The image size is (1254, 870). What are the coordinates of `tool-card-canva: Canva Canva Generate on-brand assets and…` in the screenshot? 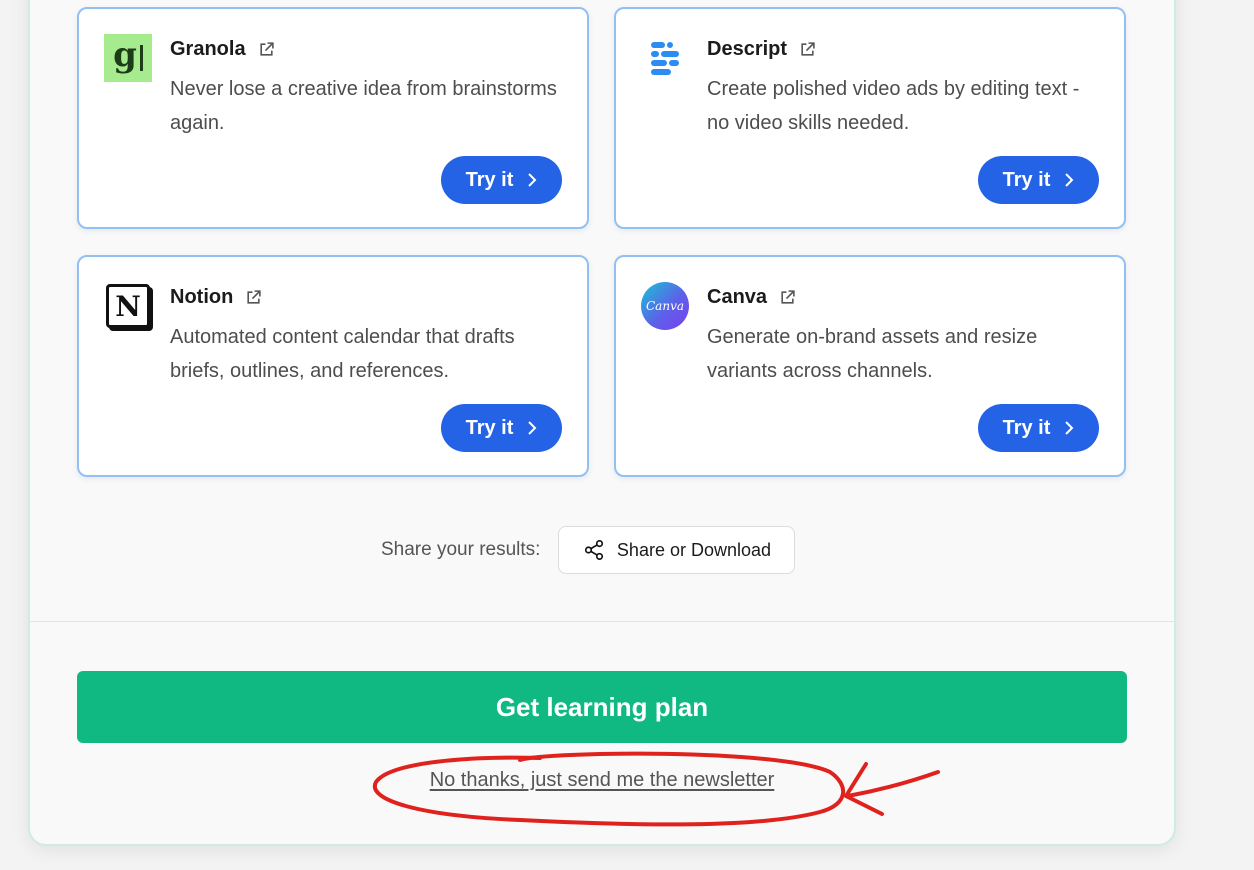 It's located at (870, 366).